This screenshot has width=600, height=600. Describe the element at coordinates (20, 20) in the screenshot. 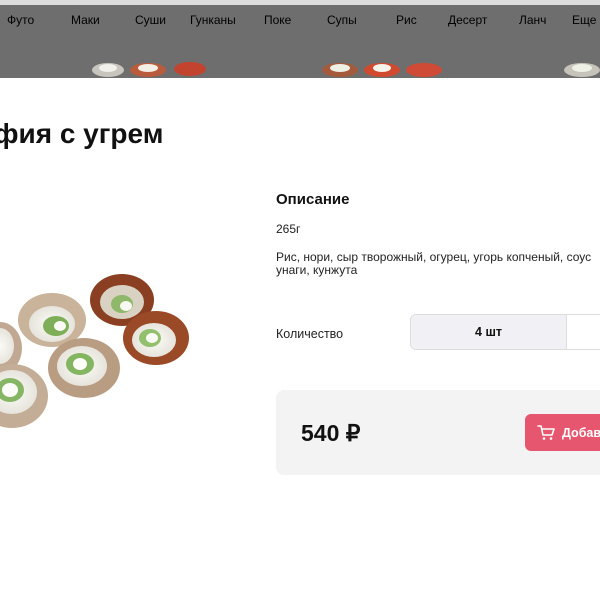

I see `nav-item-futo: Футо` at that location.